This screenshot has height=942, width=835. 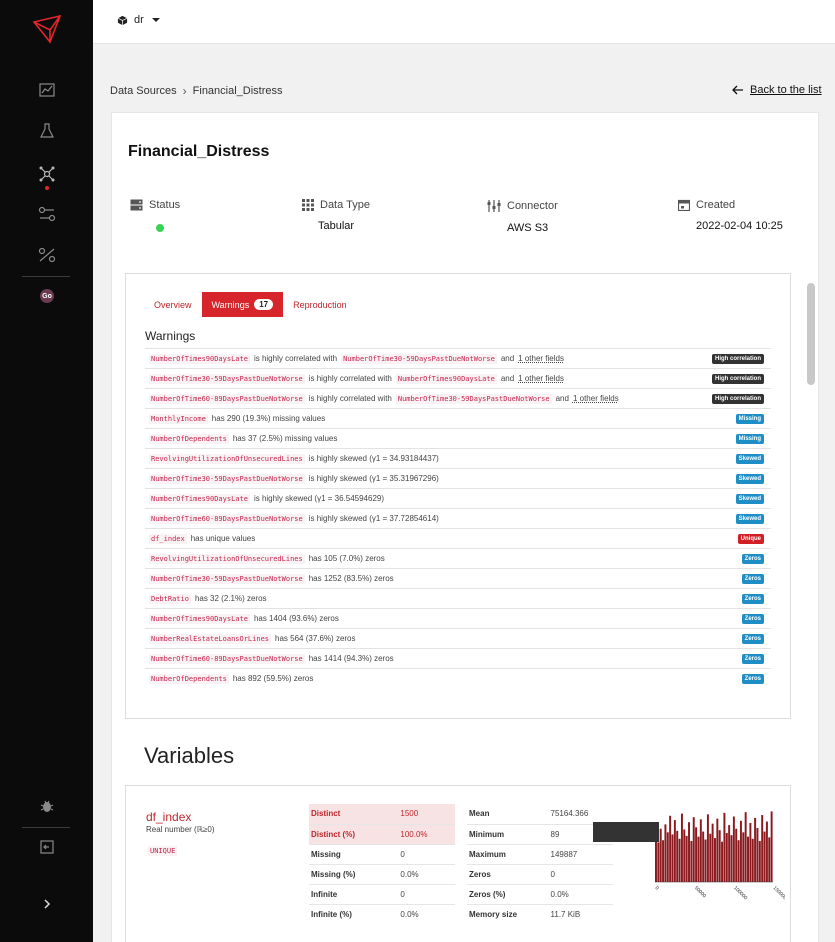 I want to click on stat-value: 1500, so click(x=425, y=814).